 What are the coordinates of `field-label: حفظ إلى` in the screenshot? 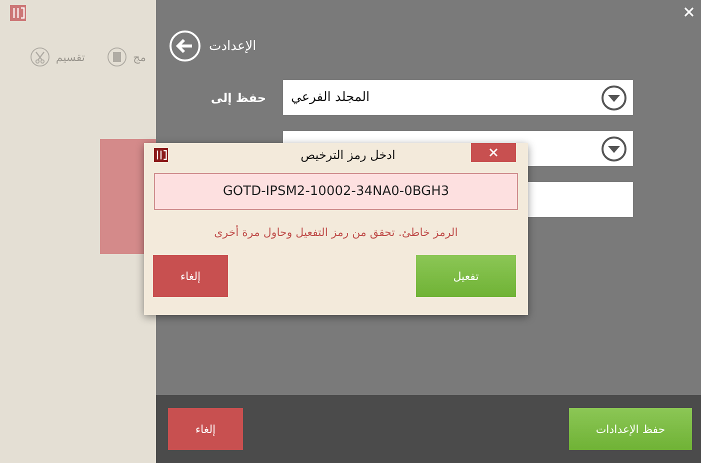 It's located at (238, 97).